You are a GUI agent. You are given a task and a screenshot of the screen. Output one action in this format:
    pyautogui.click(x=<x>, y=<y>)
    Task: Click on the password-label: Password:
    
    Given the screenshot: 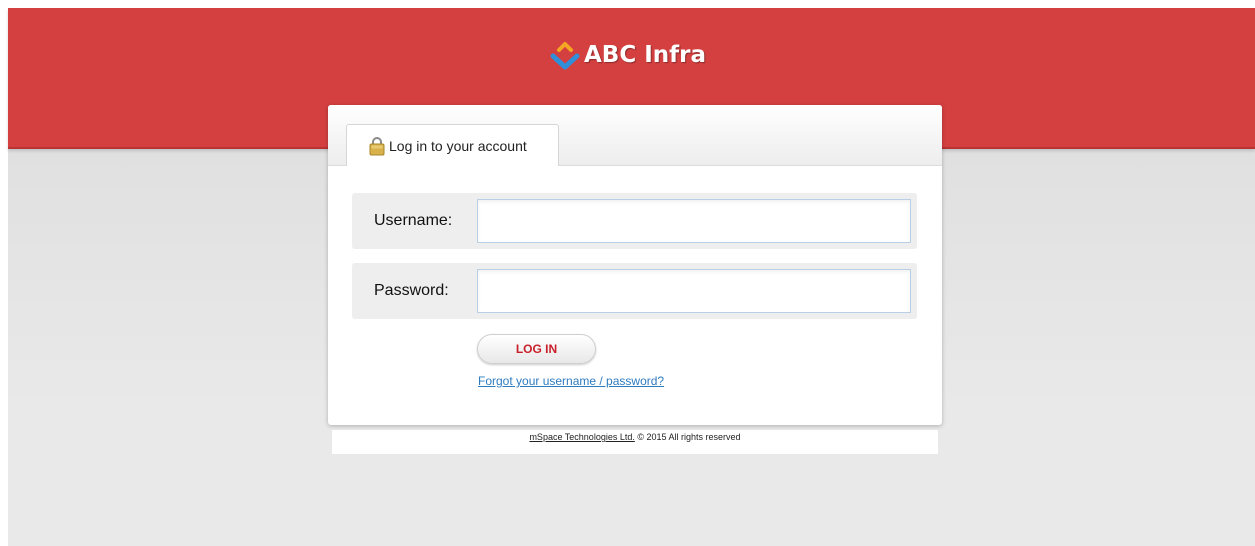 What is the action you would take?
    pyautogui.click(x=411, y=290)
    